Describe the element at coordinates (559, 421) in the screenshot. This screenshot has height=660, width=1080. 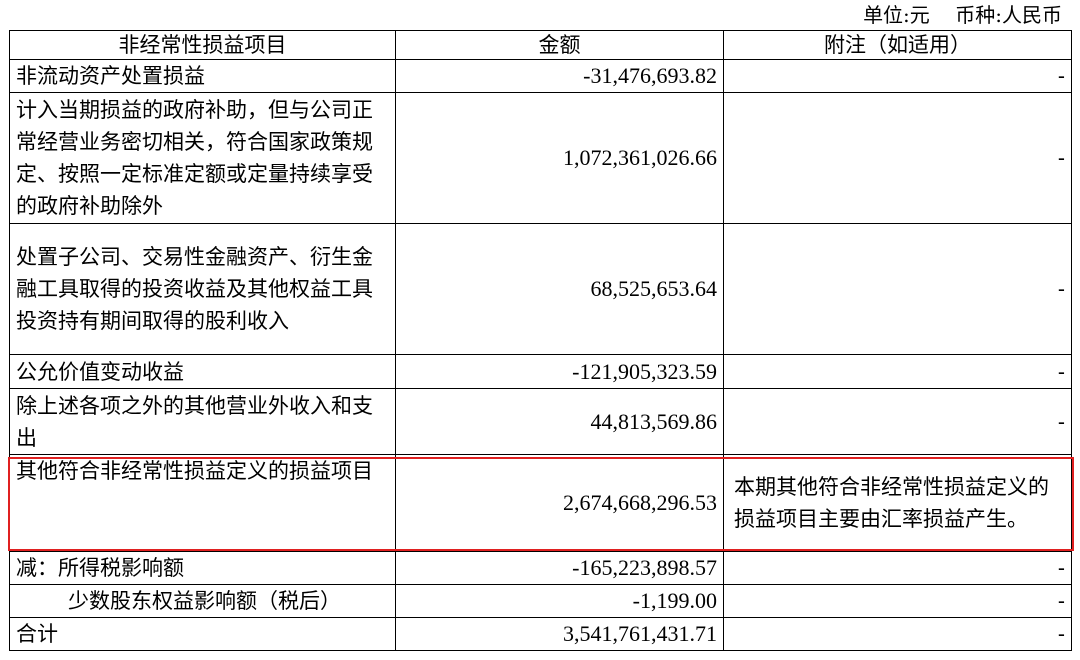
I see `row-amount: 44,813,569.86` at that location.